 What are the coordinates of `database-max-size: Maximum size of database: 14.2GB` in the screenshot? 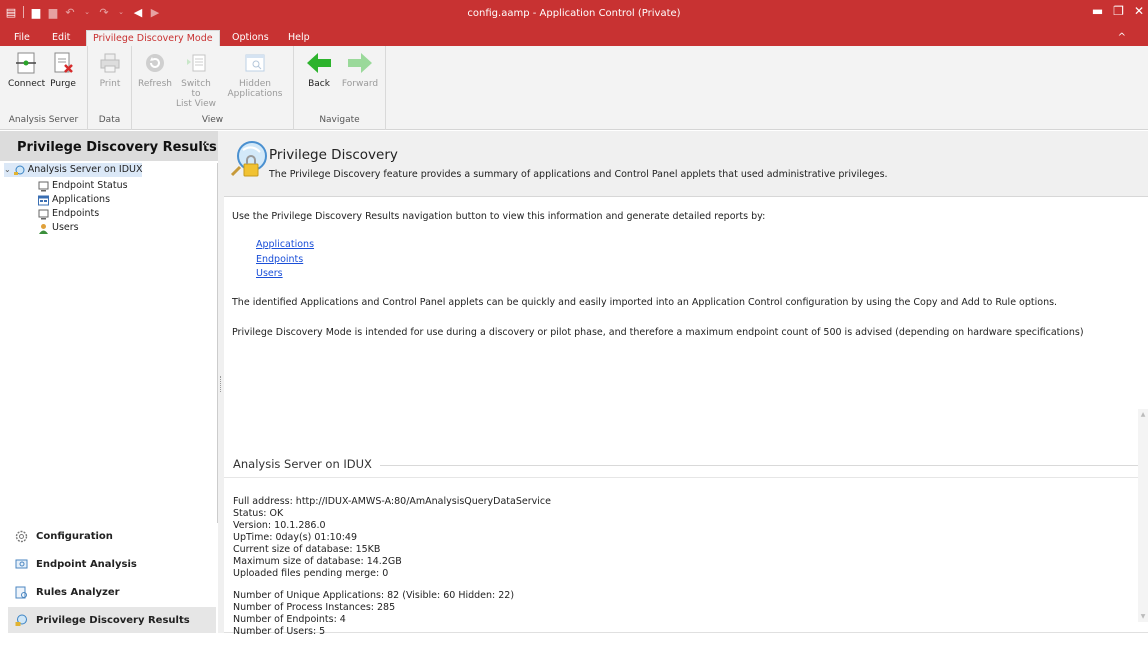 It's located at (317, 561).